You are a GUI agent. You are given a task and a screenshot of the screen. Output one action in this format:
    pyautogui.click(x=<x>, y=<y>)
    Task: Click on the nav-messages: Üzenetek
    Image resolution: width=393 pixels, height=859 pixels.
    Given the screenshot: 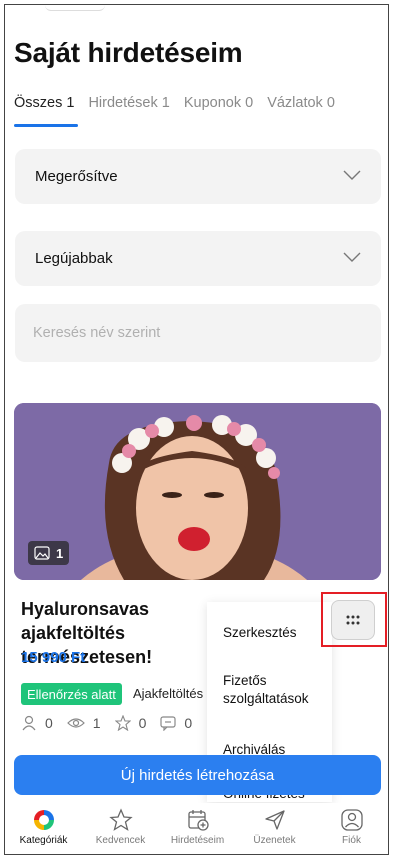 What is the action you would take?
    pyautogui.click(x=275, y=828)
    